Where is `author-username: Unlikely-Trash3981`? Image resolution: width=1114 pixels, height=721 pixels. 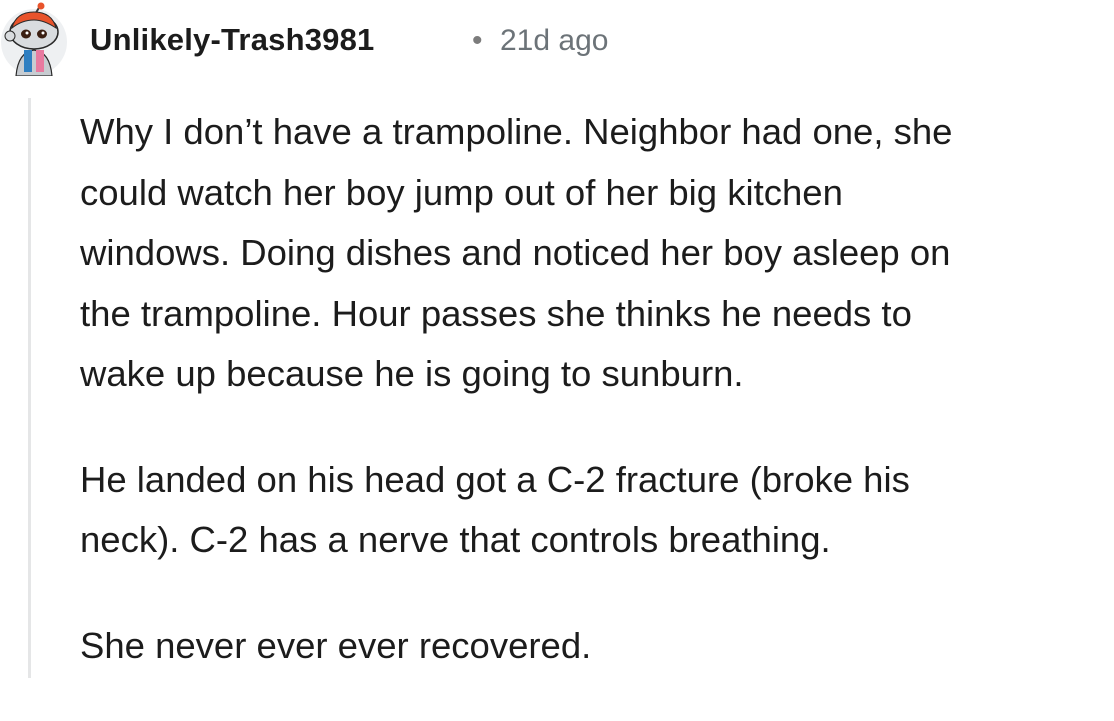 author-username: Unlikely-Trash3981 is located at coordinates (232, 40).